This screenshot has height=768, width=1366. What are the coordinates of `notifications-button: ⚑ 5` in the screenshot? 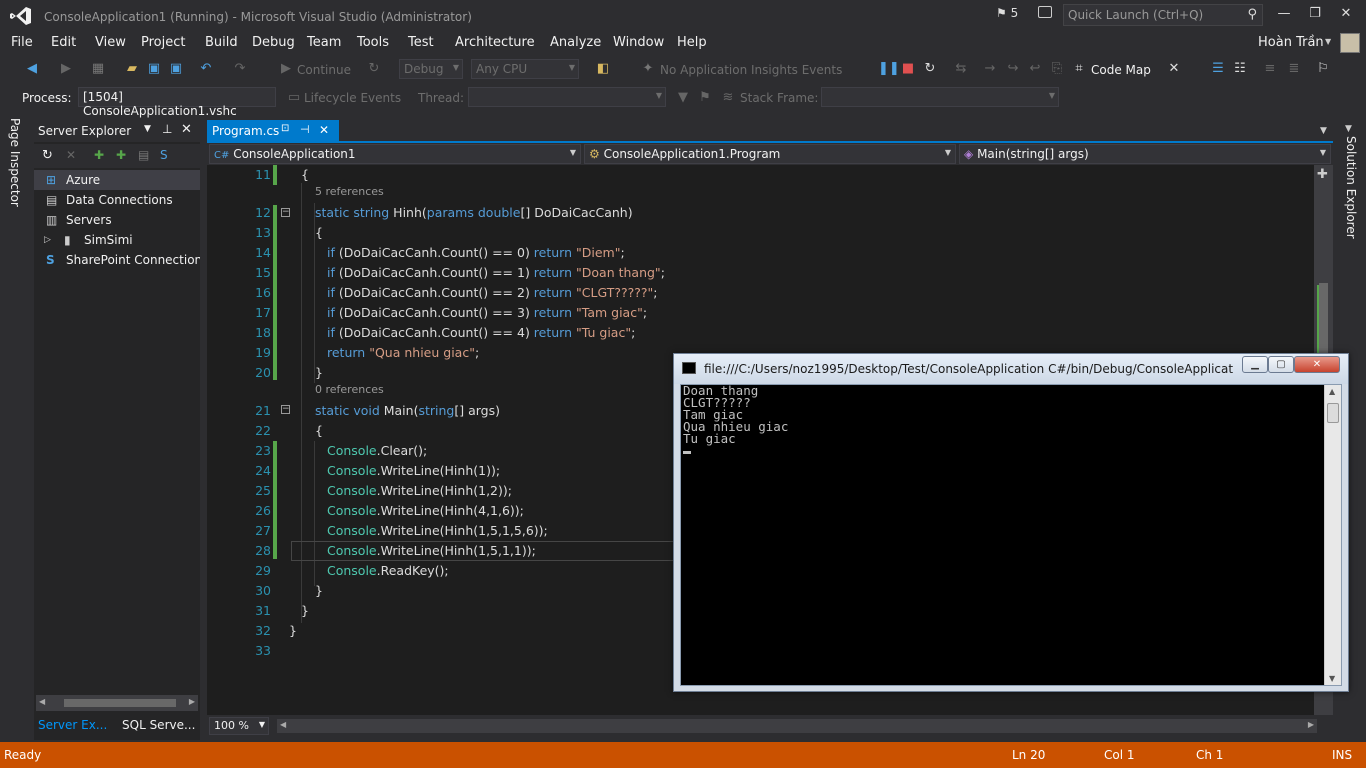 It's located at (1007, 13).